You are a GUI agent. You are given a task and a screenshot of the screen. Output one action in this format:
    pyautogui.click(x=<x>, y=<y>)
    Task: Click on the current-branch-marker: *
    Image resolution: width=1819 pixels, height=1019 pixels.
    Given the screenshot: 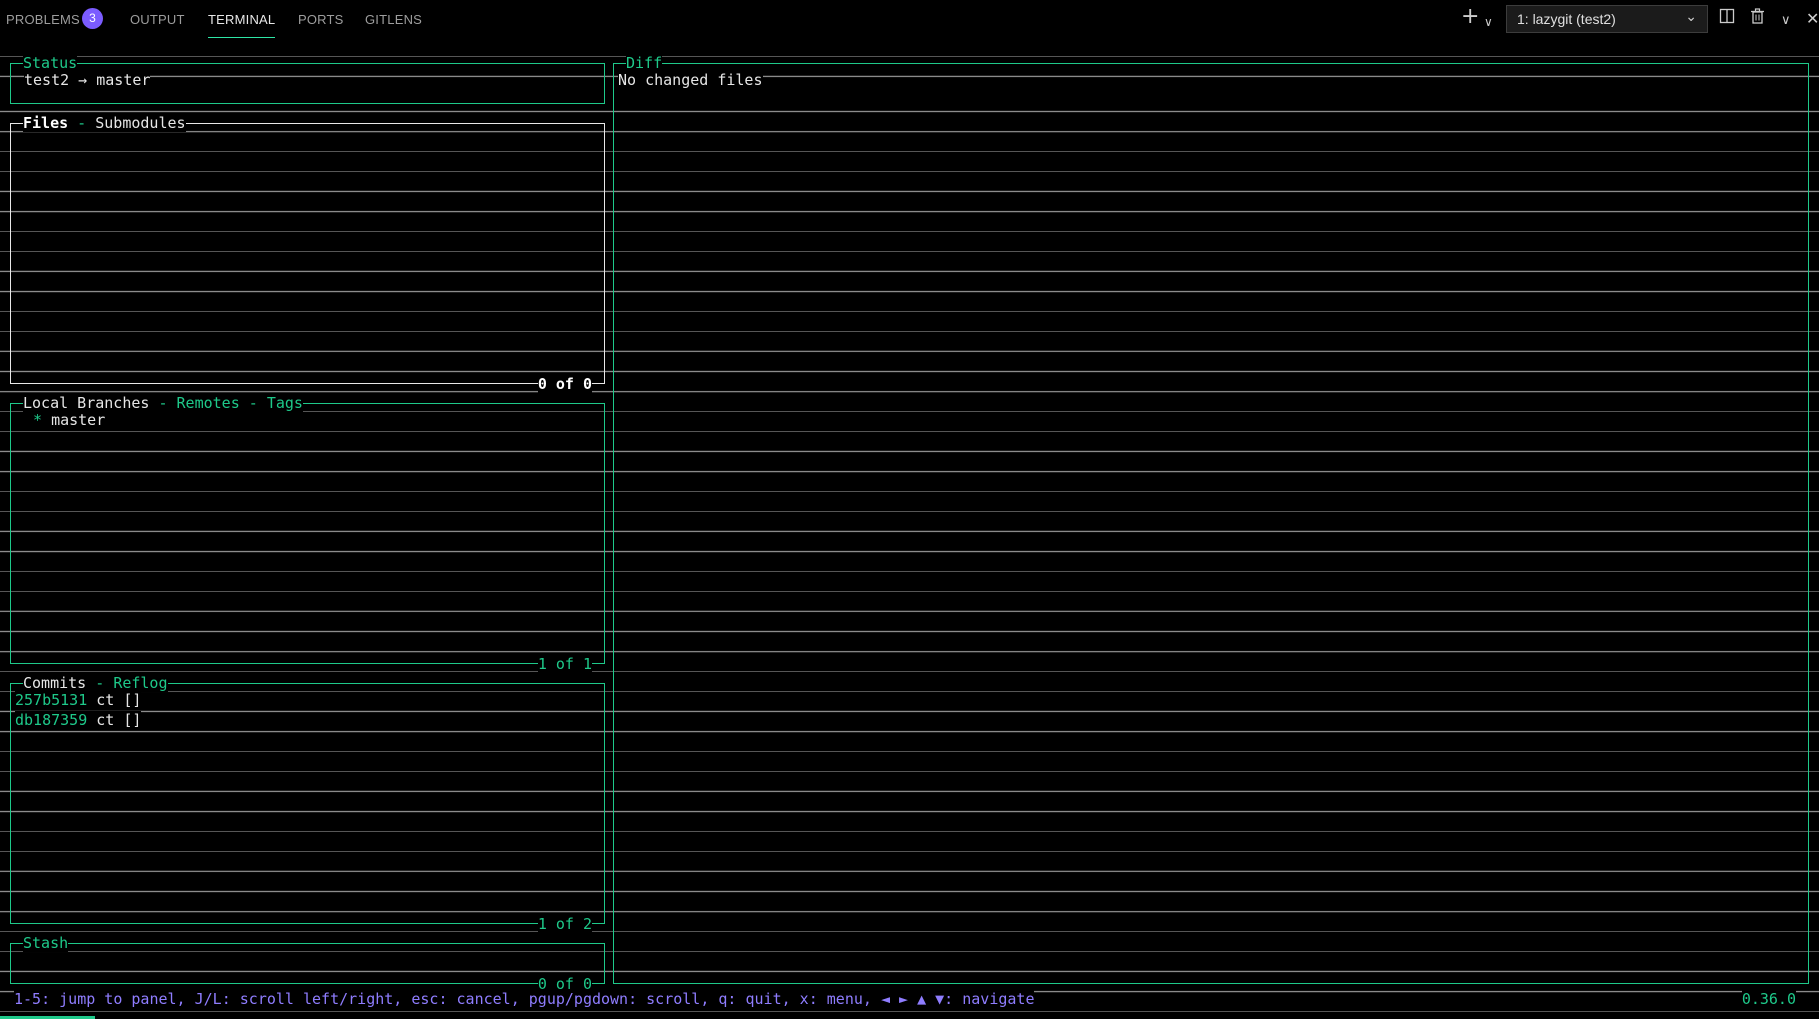 What is the action you would take?
    pyautogui.click(x=38, y=420)
    